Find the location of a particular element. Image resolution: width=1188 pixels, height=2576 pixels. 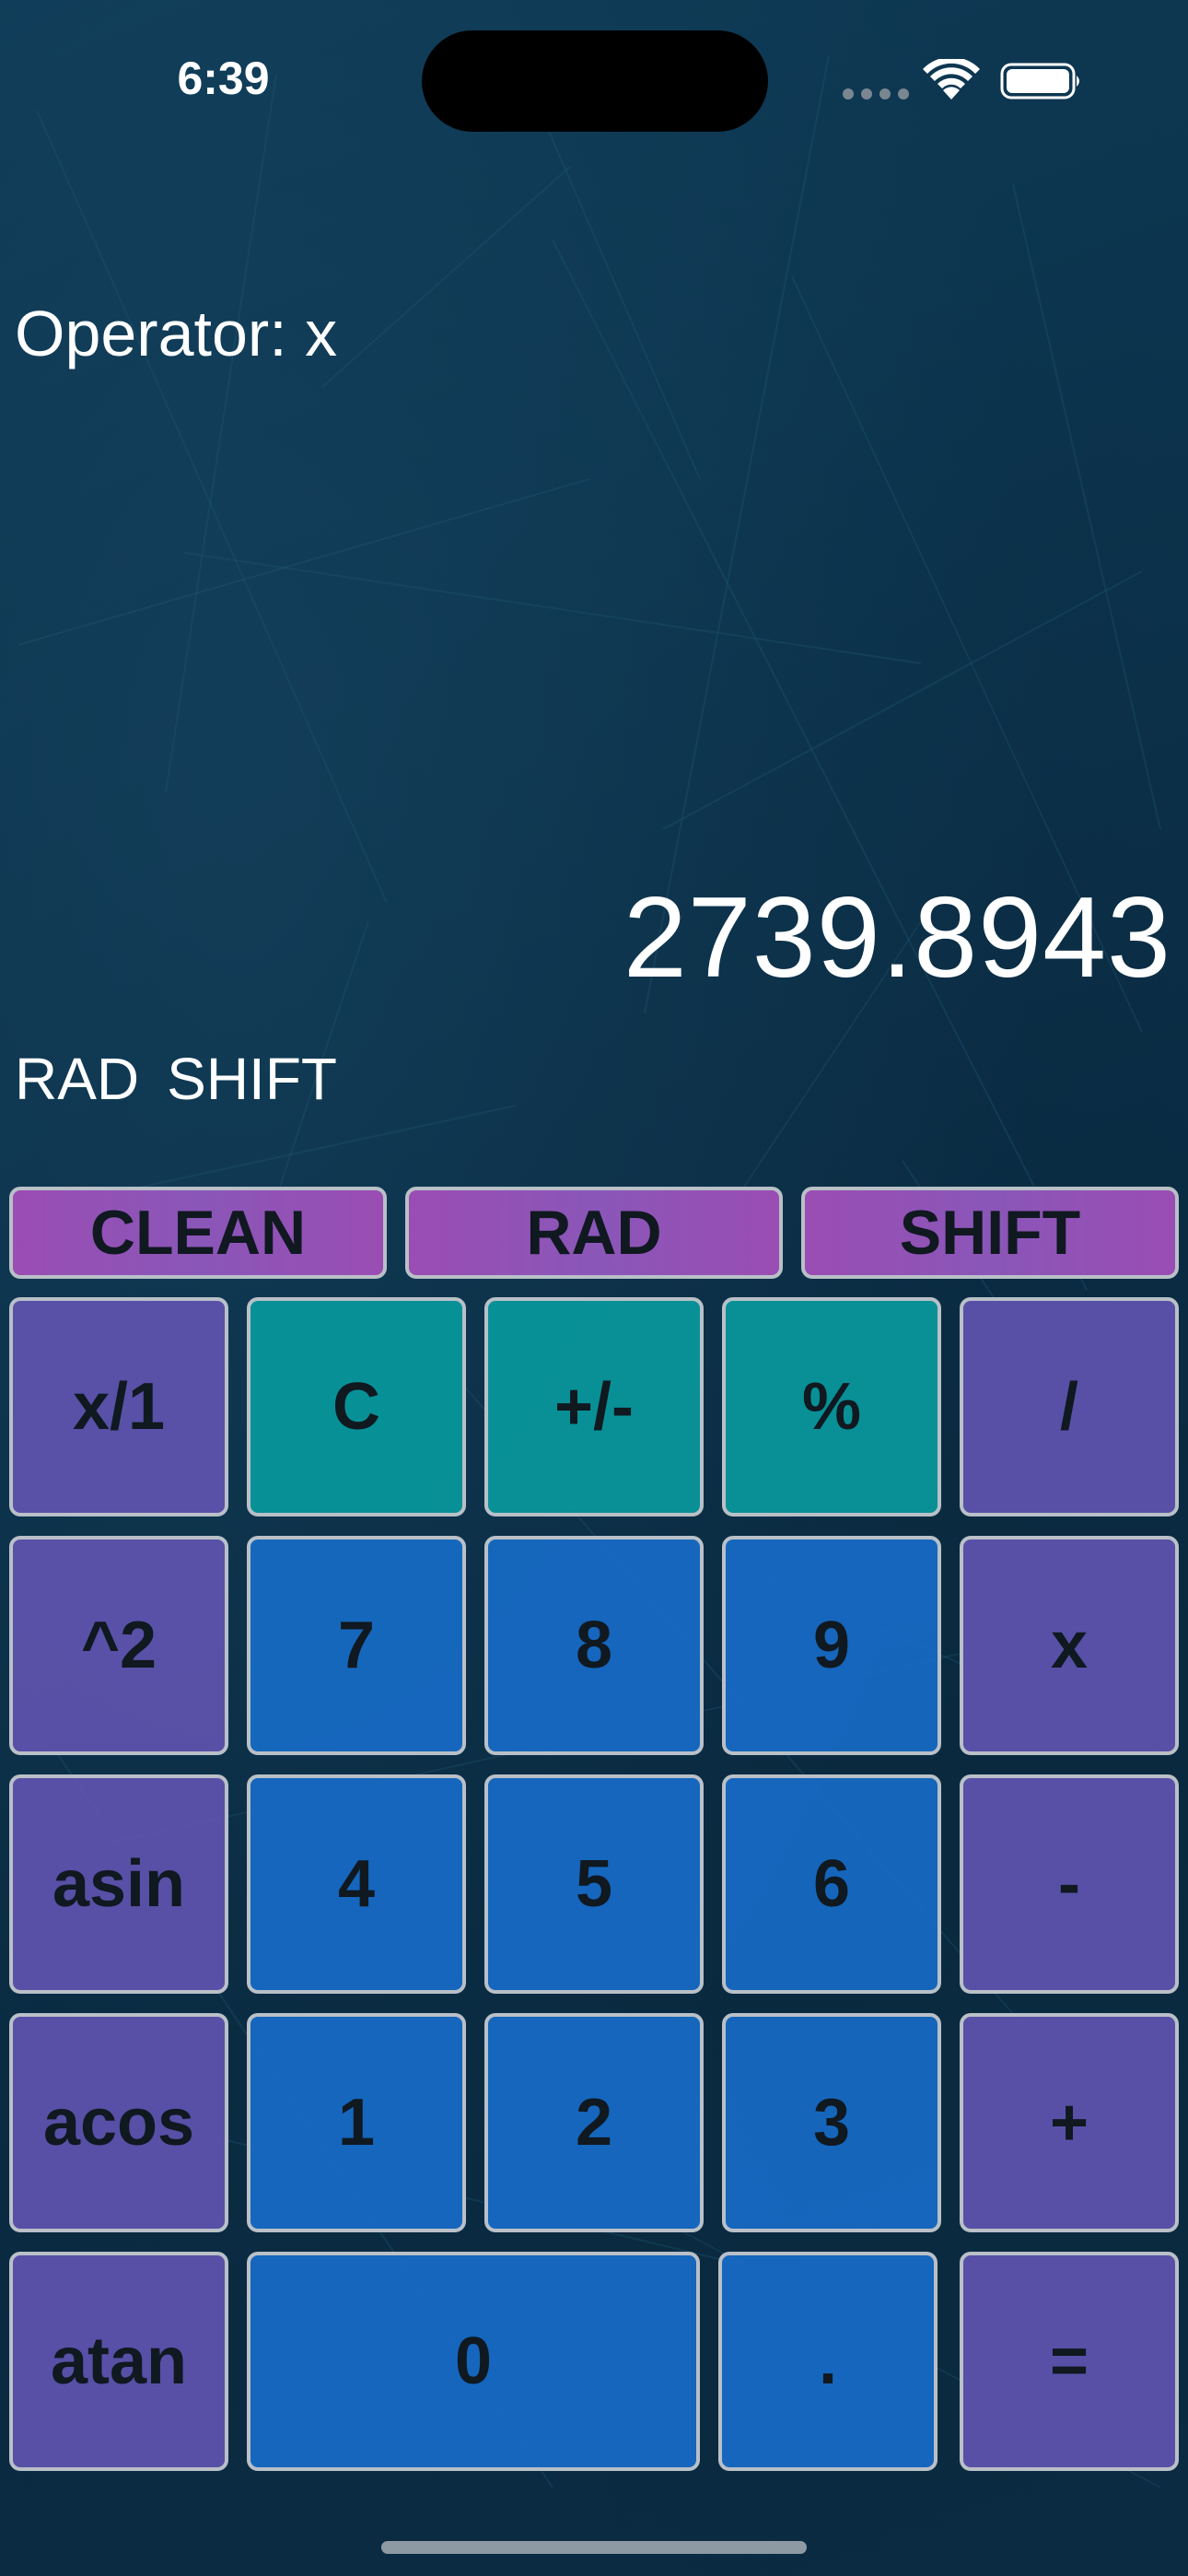

negate-button: +/- is located at coordinates (594, 1406).